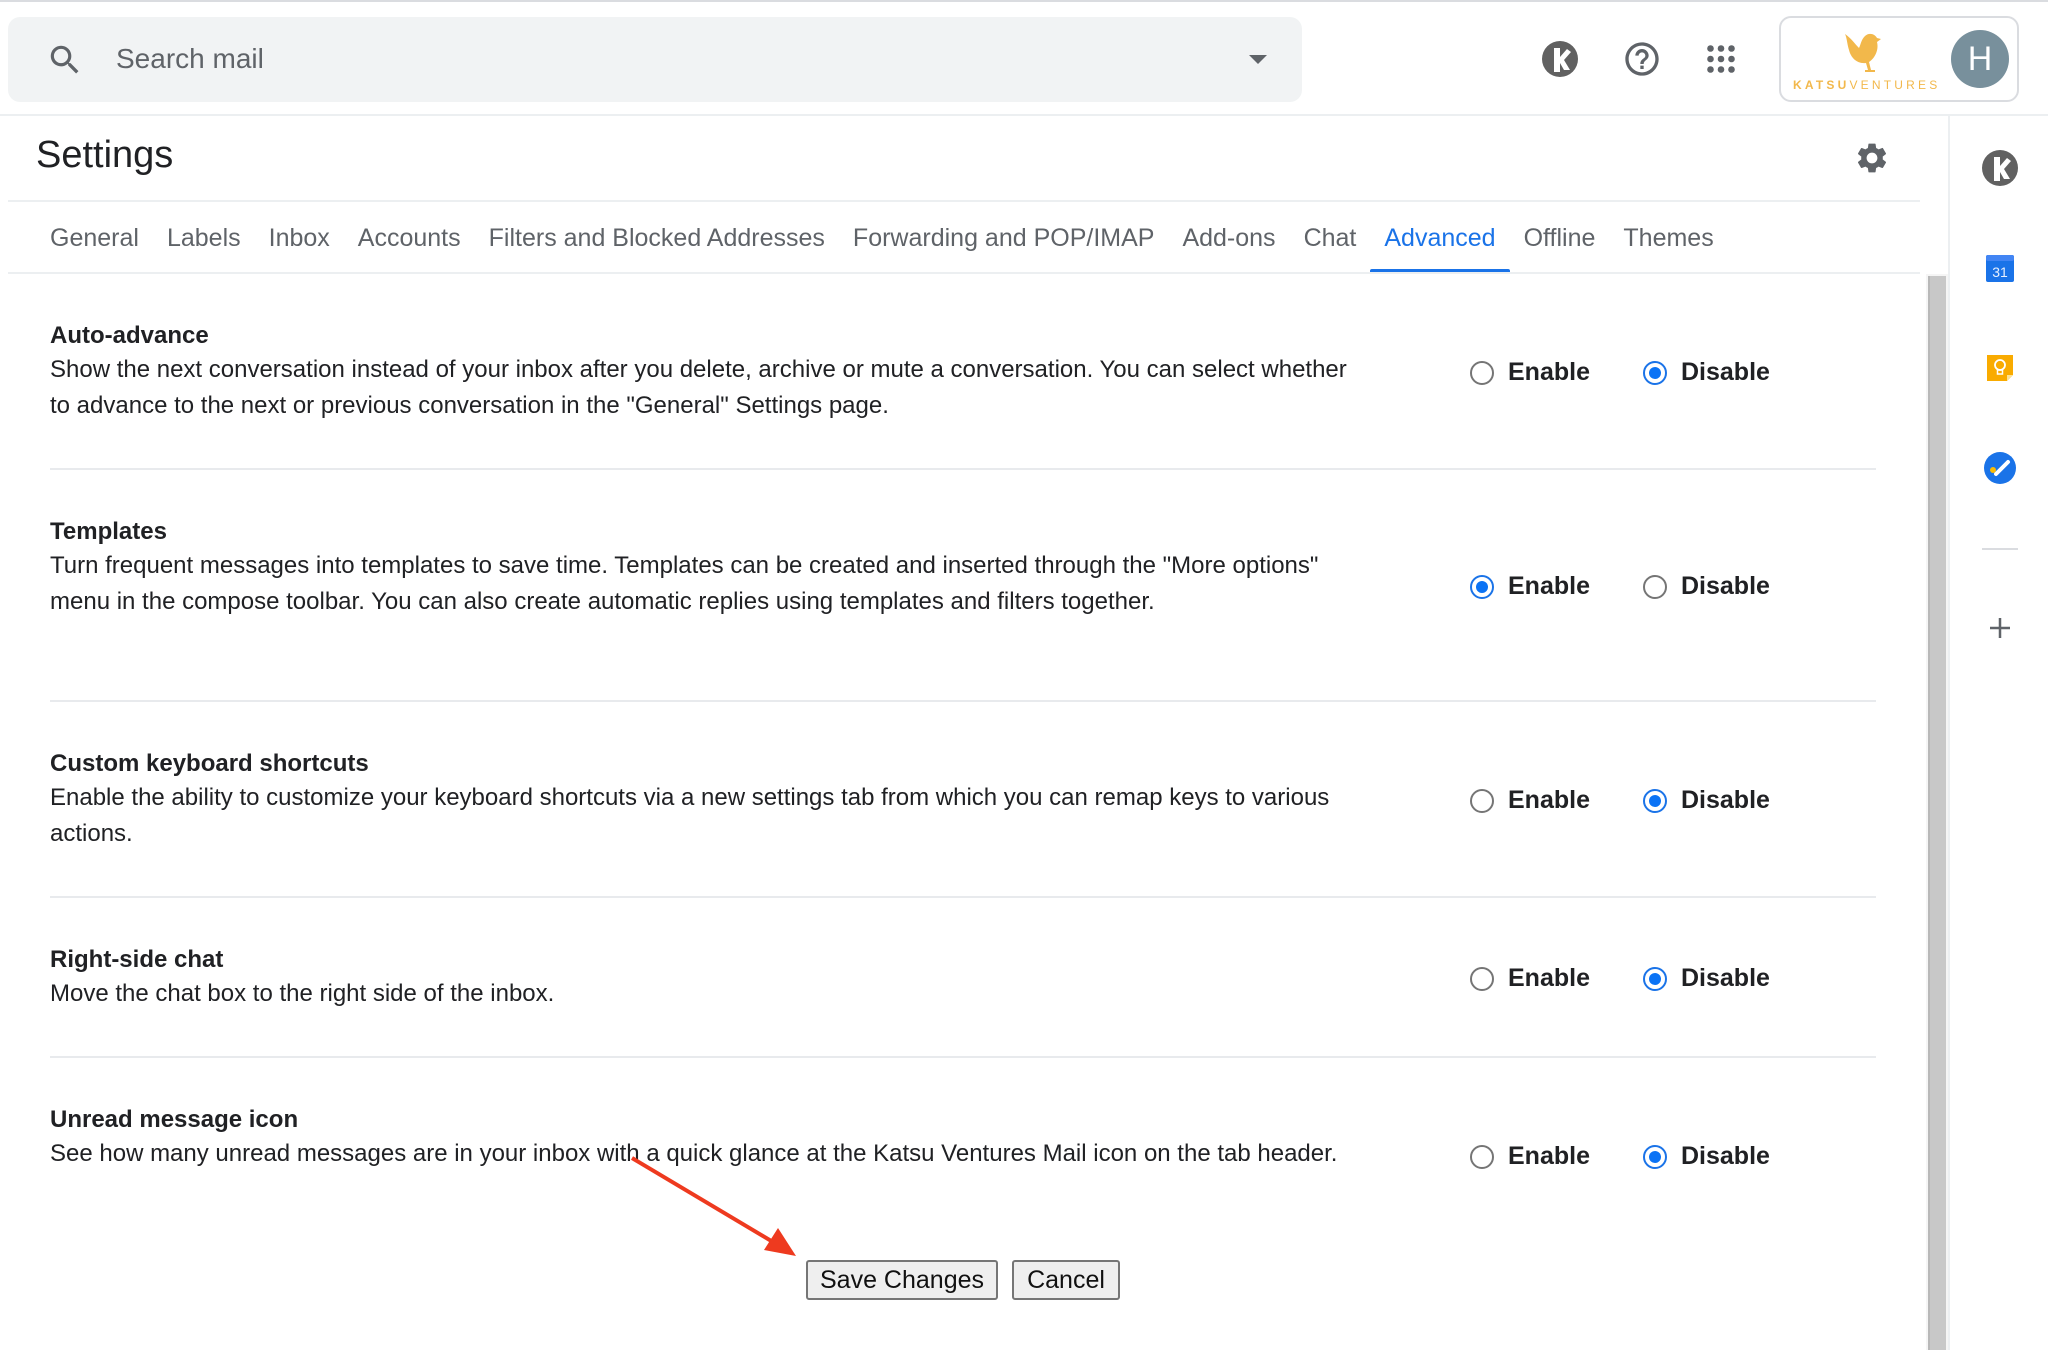 This screenshot has width=2048, height=1350. I want to click on auto-advance-enable-option: Enable, so click(1530, 372).